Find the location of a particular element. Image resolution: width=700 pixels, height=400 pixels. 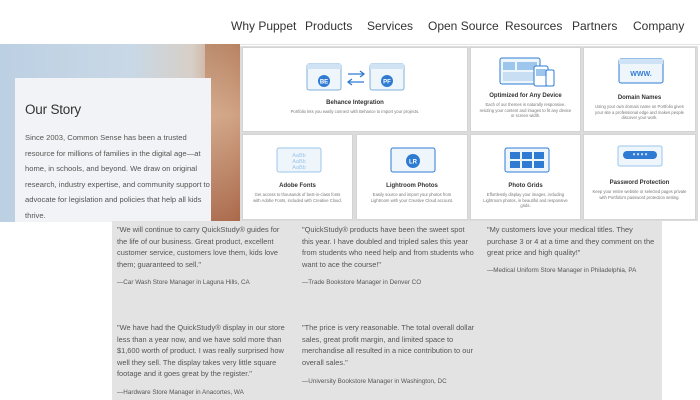

nav-item-partners: Partners is located at coordinates (594, 26).